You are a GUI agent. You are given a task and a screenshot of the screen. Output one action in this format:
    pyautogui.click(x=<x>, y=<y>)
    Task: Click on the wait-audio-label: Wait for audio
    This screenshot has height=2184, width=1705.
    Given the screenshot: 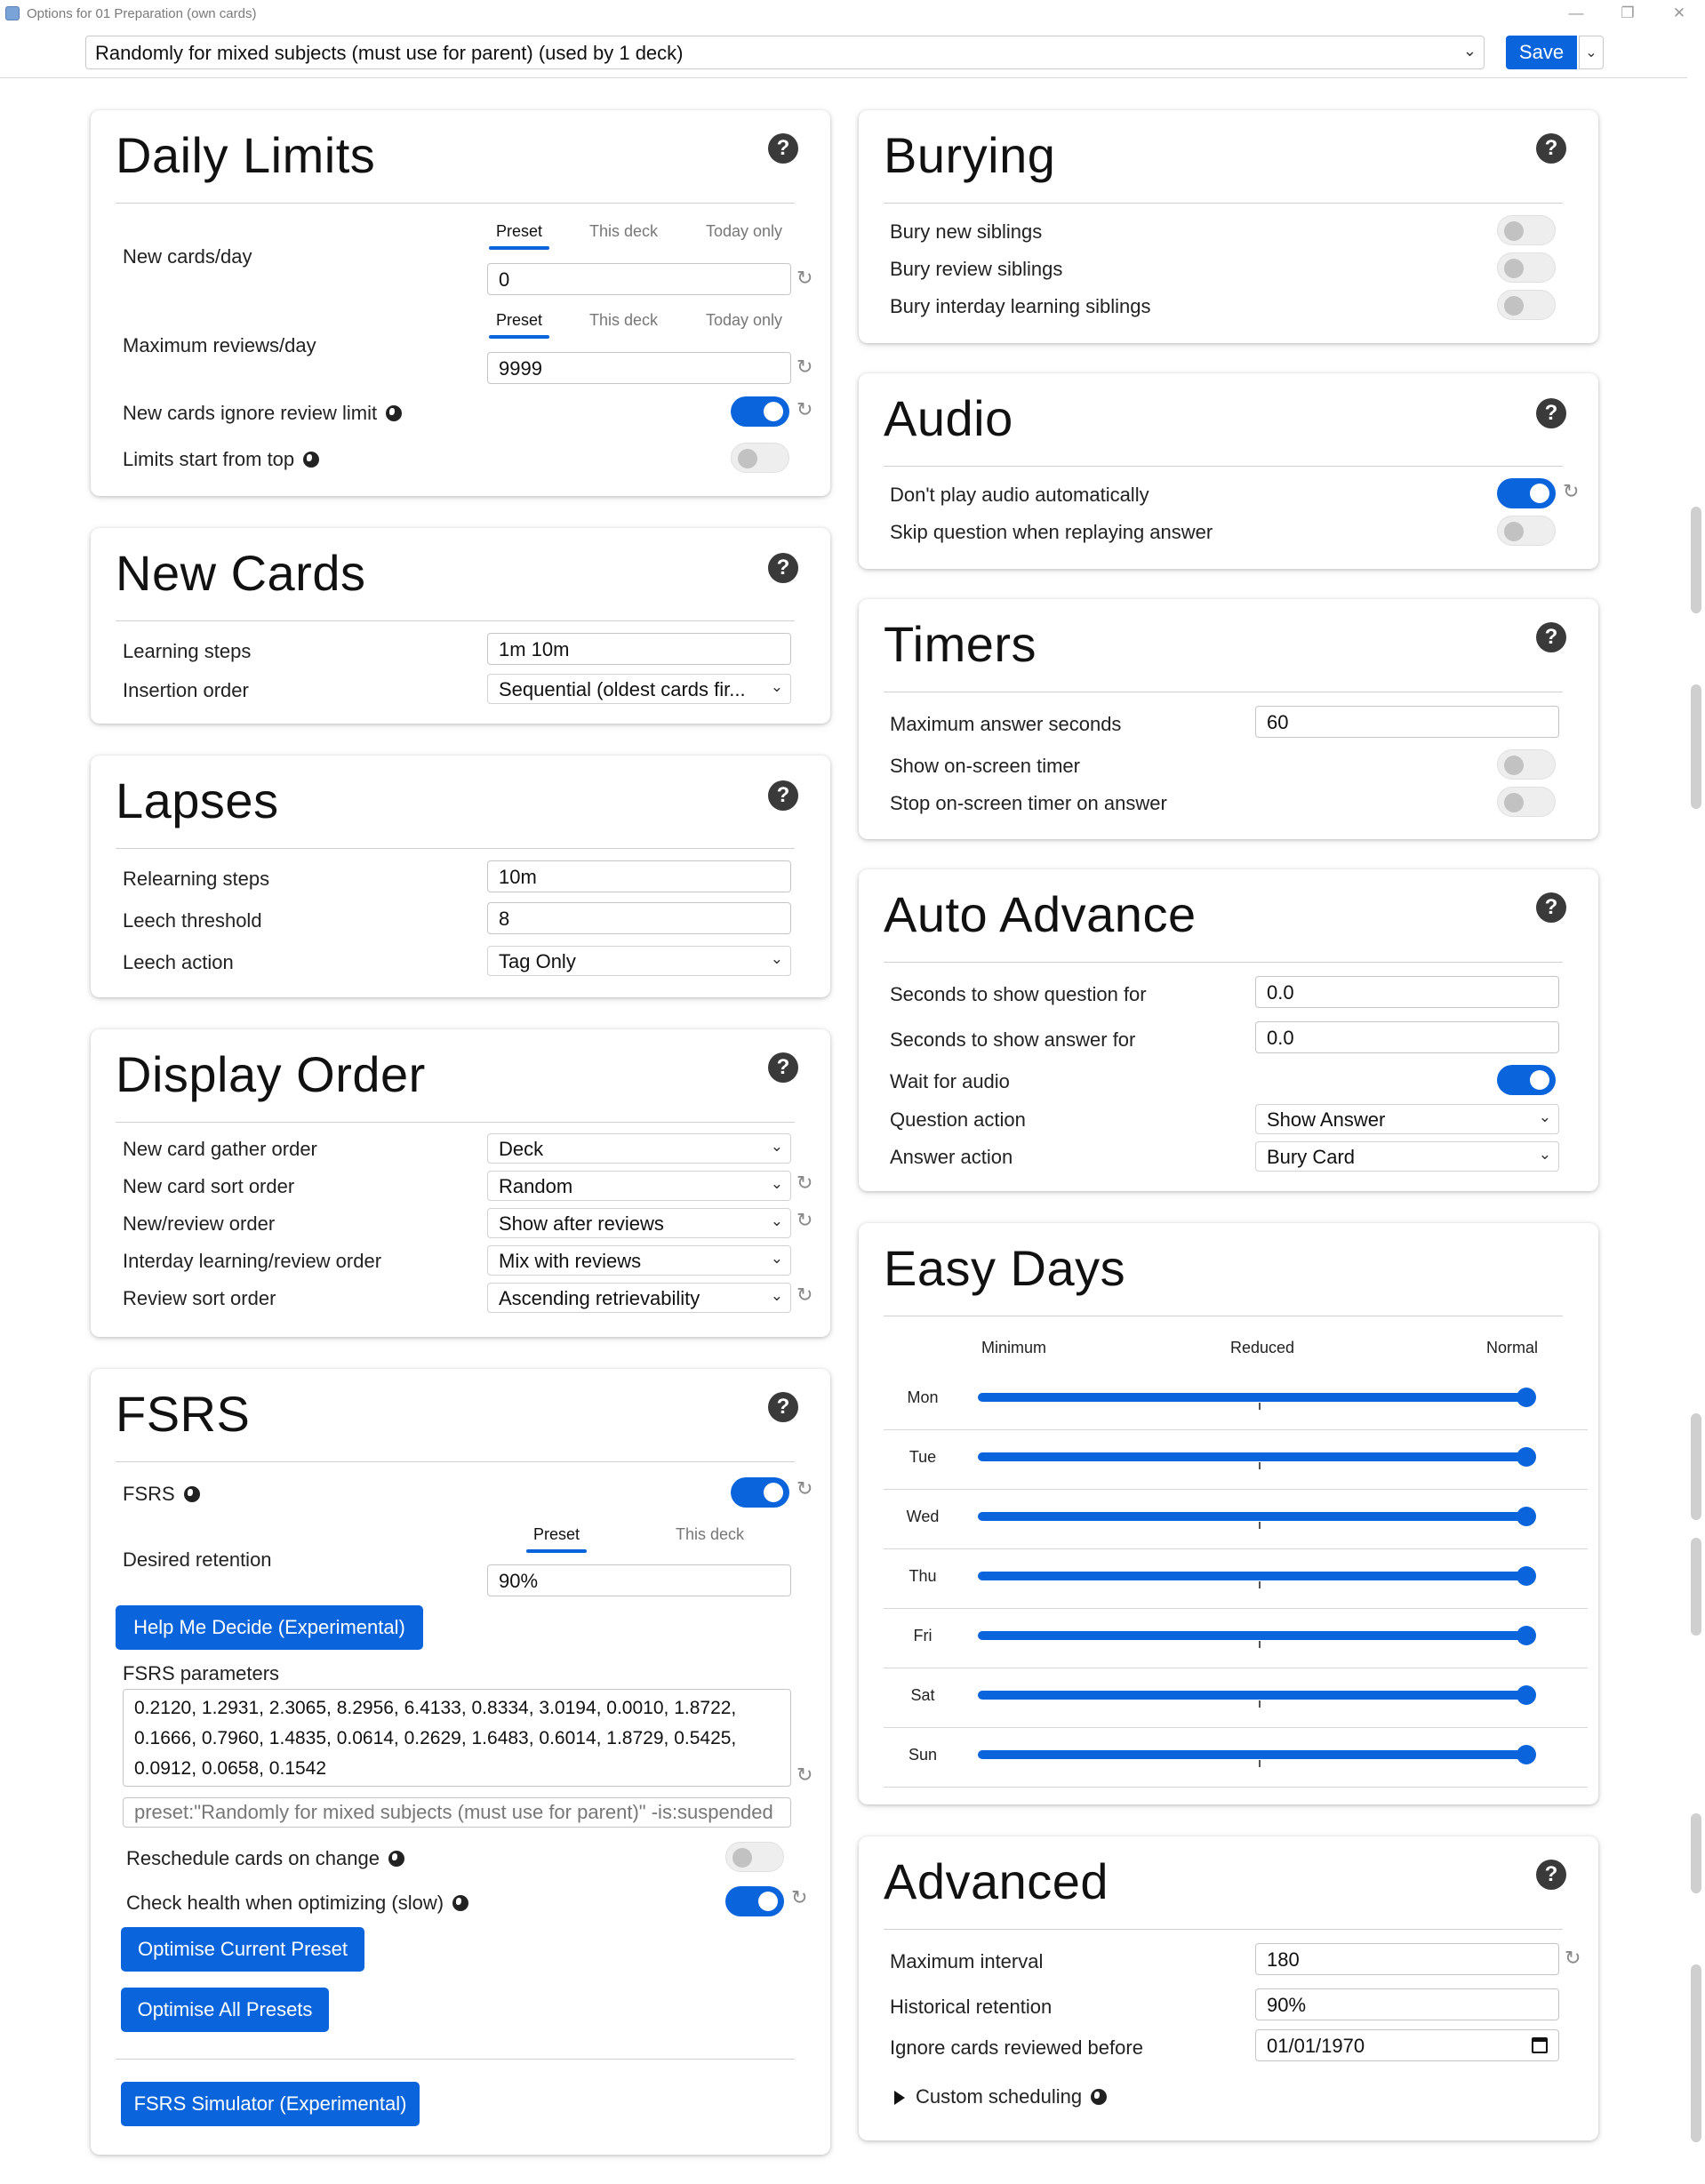 What is the action you would take?
    pyautogui.click(x=950, y=1081)
    